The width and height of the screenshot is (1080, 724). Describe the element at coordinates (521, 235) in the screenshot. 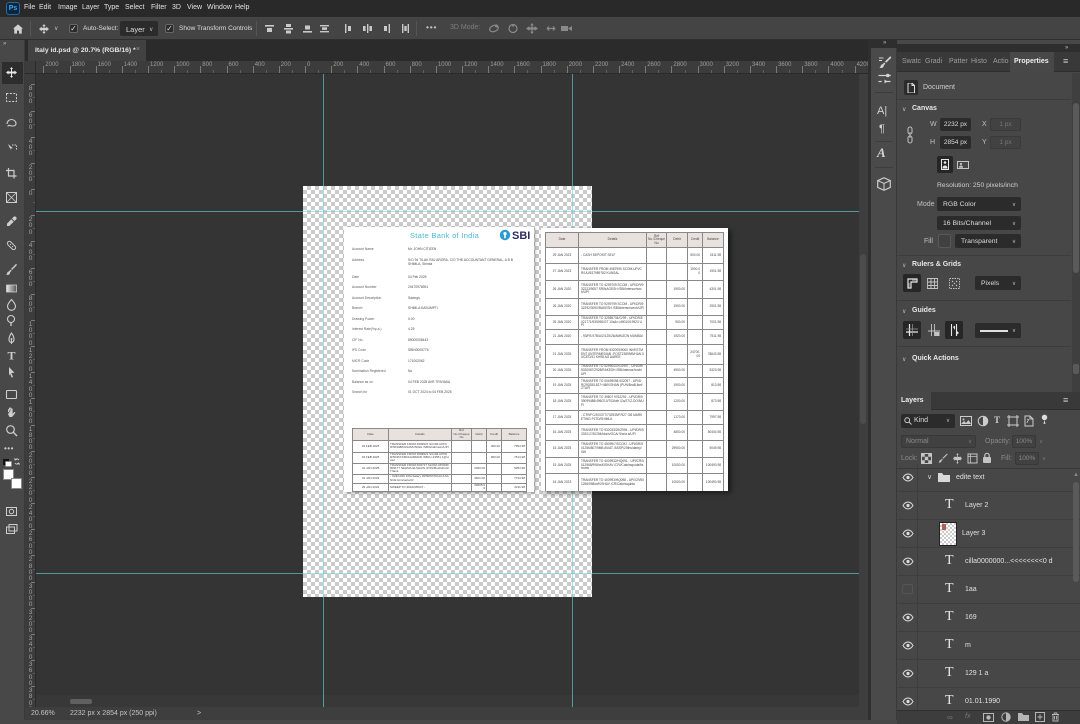

I see `svg-text: SBI` at that location.